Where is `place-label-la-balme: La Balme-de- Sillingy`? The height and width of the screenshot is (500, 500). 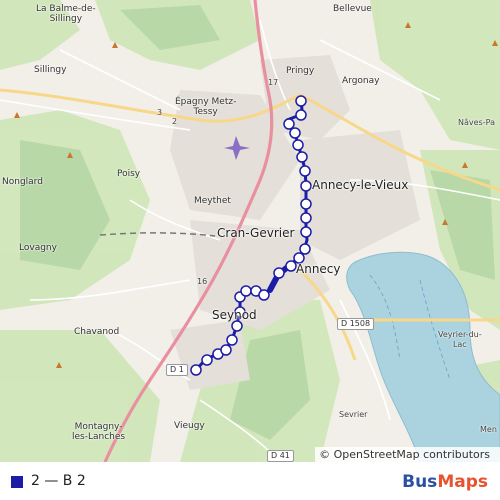
place-label-la-balme: La Balme-de- Sillingy is located at coordinates (66, 14).